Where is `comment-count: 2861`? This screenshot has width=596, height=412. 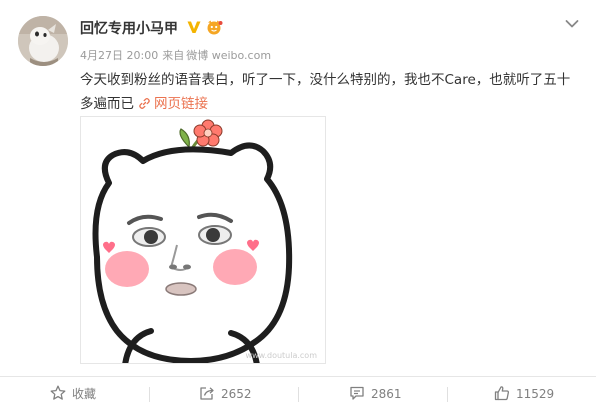
comment-count: 2861 is located at coordinates (386, 394).